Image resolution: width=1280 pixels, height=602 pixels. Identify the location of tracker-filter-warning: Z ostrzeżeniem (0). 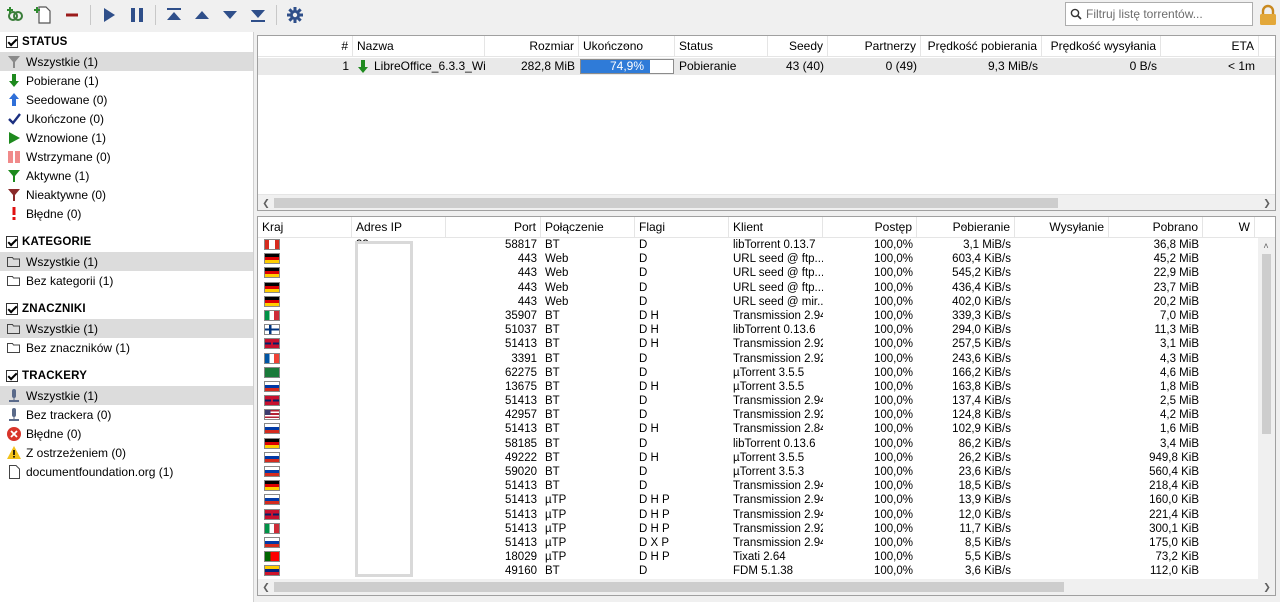
(126, 452).